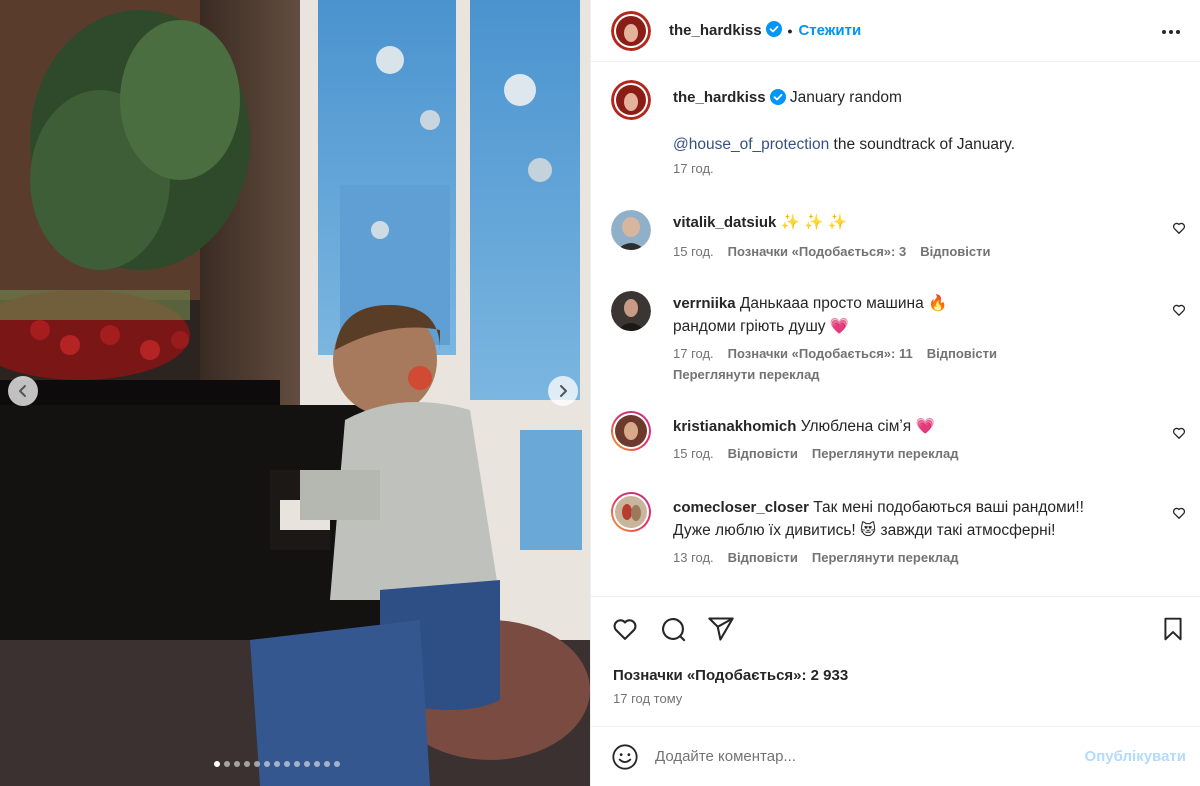  I want to click on next-slide-button, so click(563, 391).